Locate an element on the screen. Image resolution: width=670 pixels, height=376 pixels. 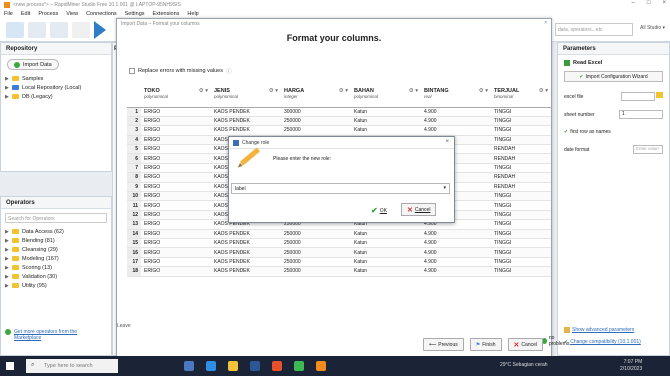
import-configuration-wizard-button: ✔ Import Configuration Wizard is located at coordinates (613, 76).